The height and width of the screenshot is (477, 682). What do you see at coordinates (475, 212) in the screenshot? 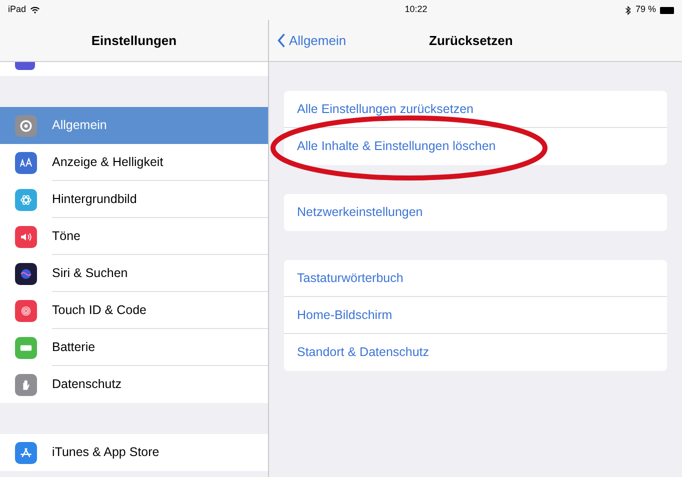
I see `reset-option: Netzwerkeinstellungen` at bounding box center [475, 212].